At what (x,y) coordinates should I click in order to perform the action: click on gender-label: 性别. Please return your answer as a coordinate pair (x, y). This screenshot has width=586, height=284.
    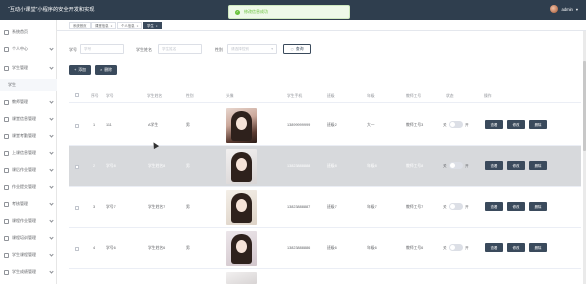
    Looking at the image, I should click on (219, 49).